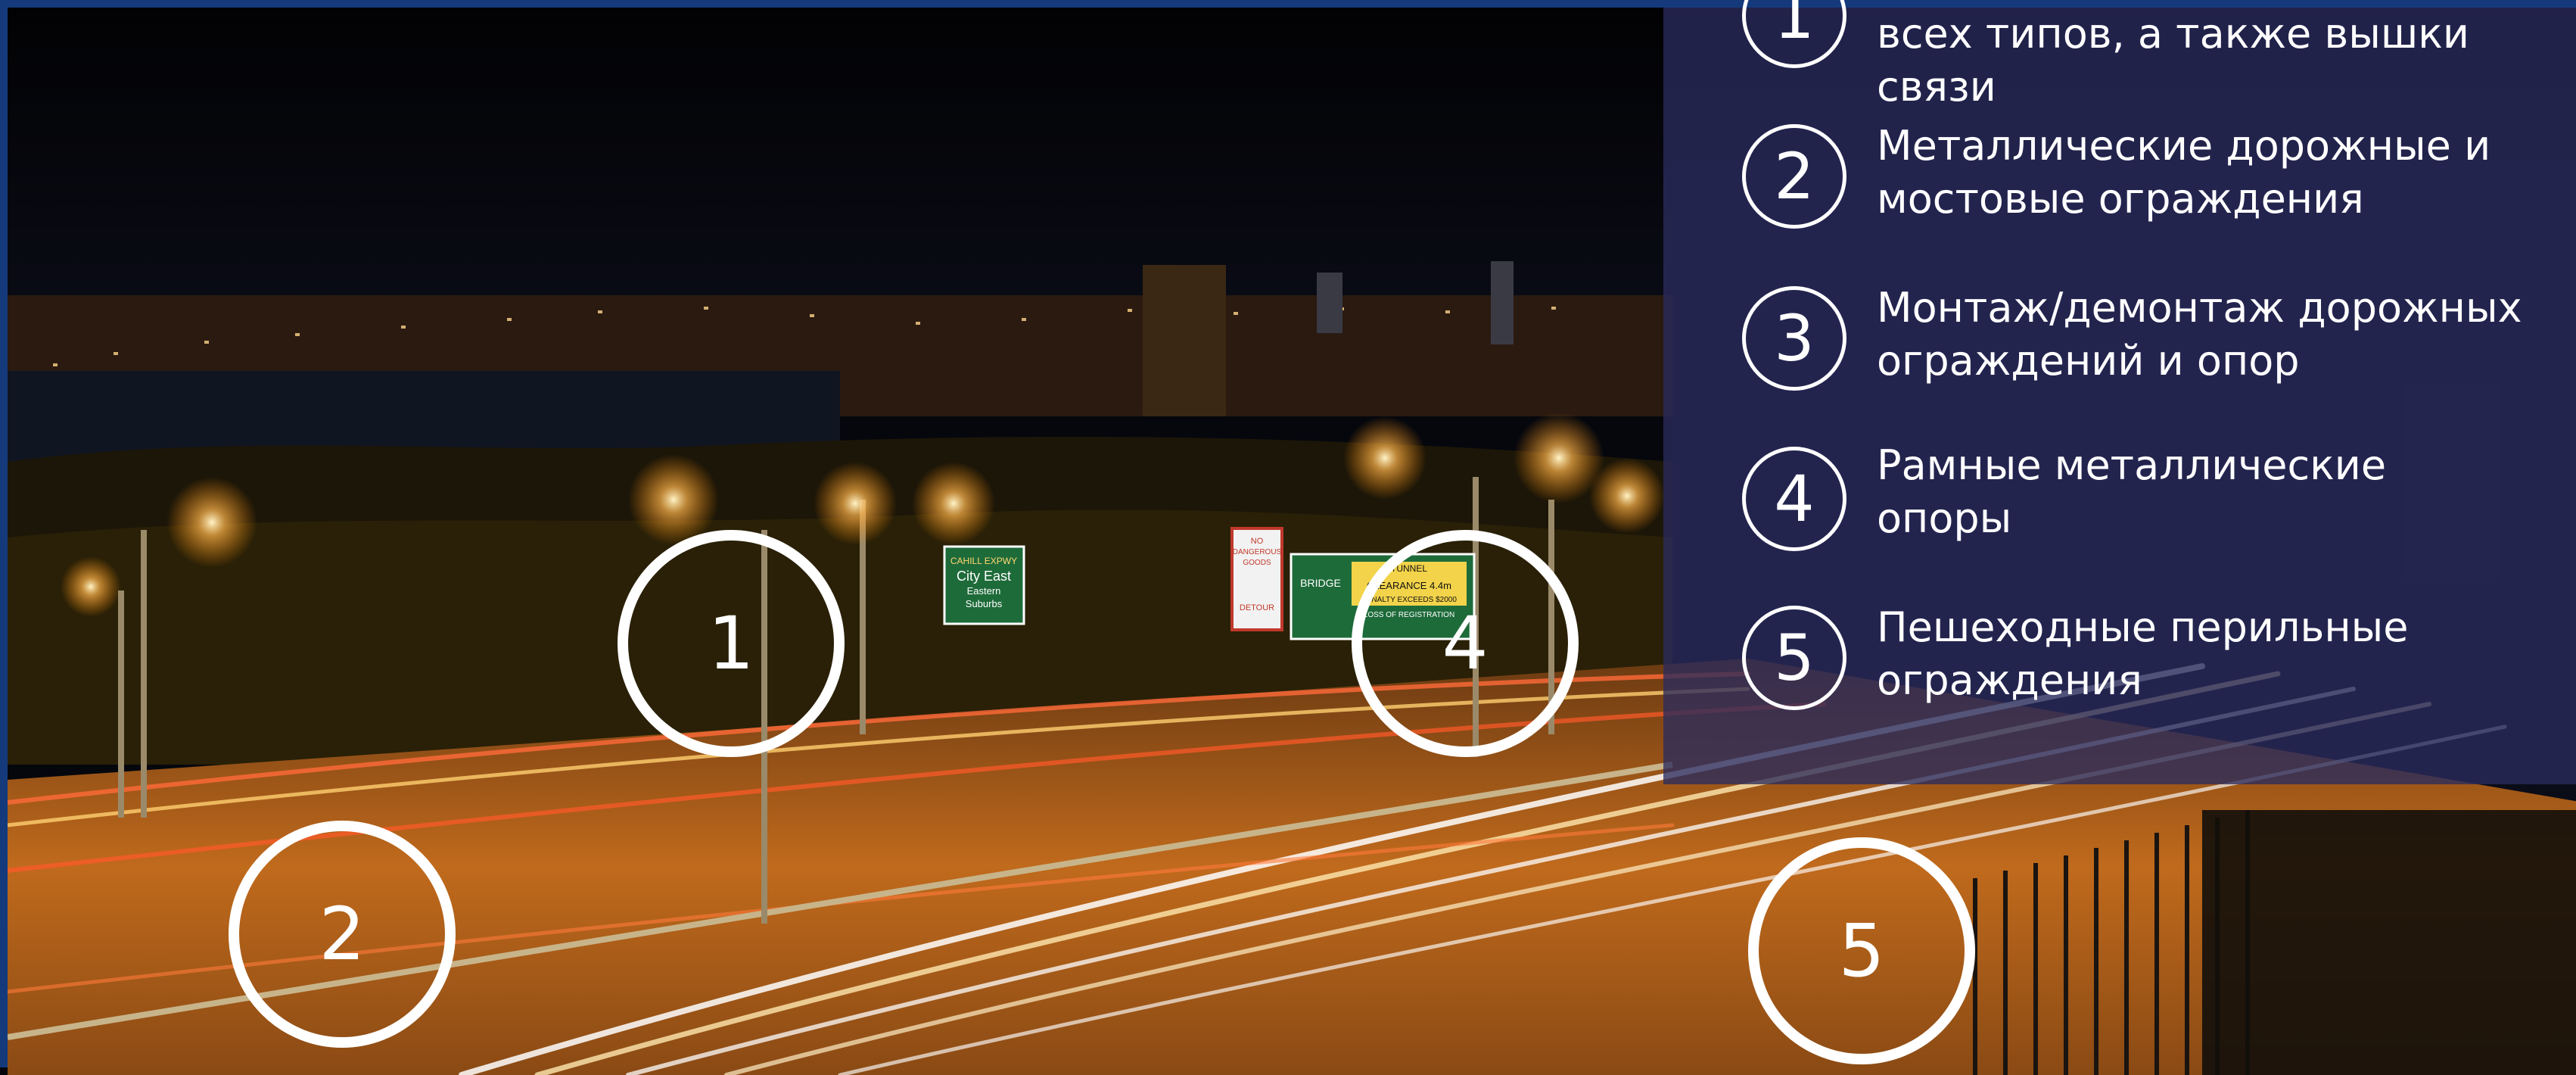 The image size is (2576, 1075). What do you see at coordinates (2184, 146) in the screenshot?
I see `legend-text-2-line1: Металлические дорожные и` at bounding box center [2184, 146].